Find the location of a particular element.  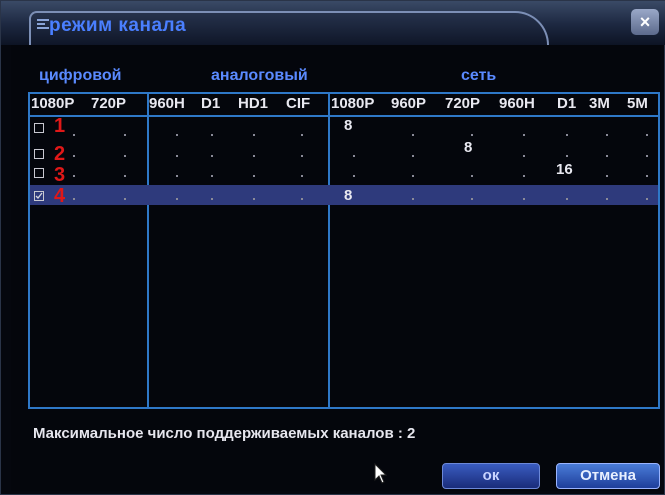

col-net-1080p: 1080P is located at coordinates (353, 103).